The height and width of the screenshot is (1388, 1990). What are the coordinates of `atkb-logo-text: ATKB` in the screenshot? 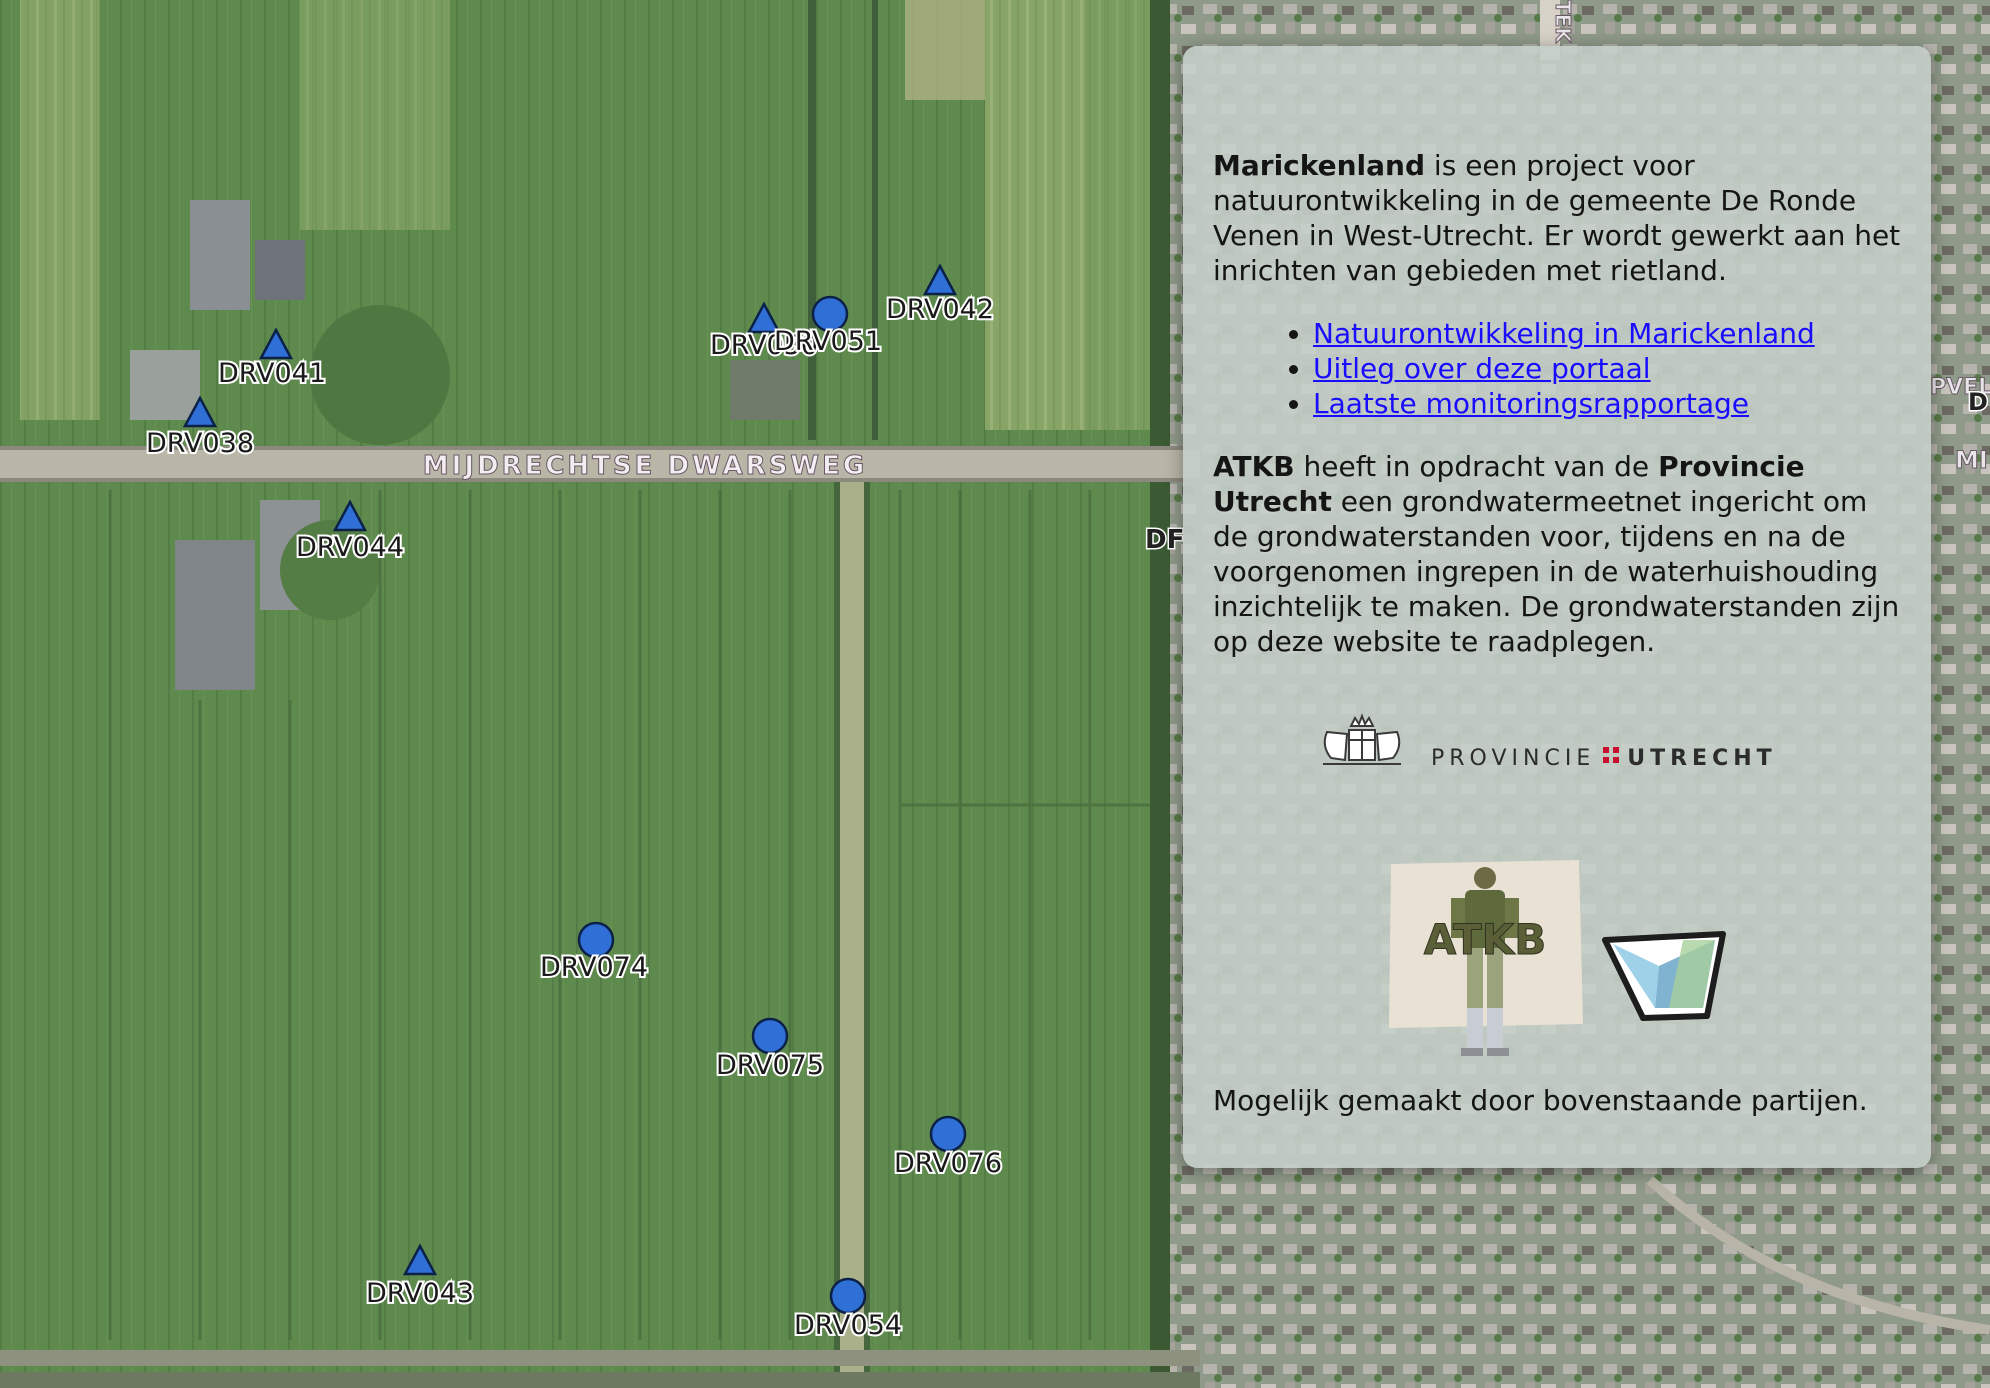 It's located at (1485, 939).